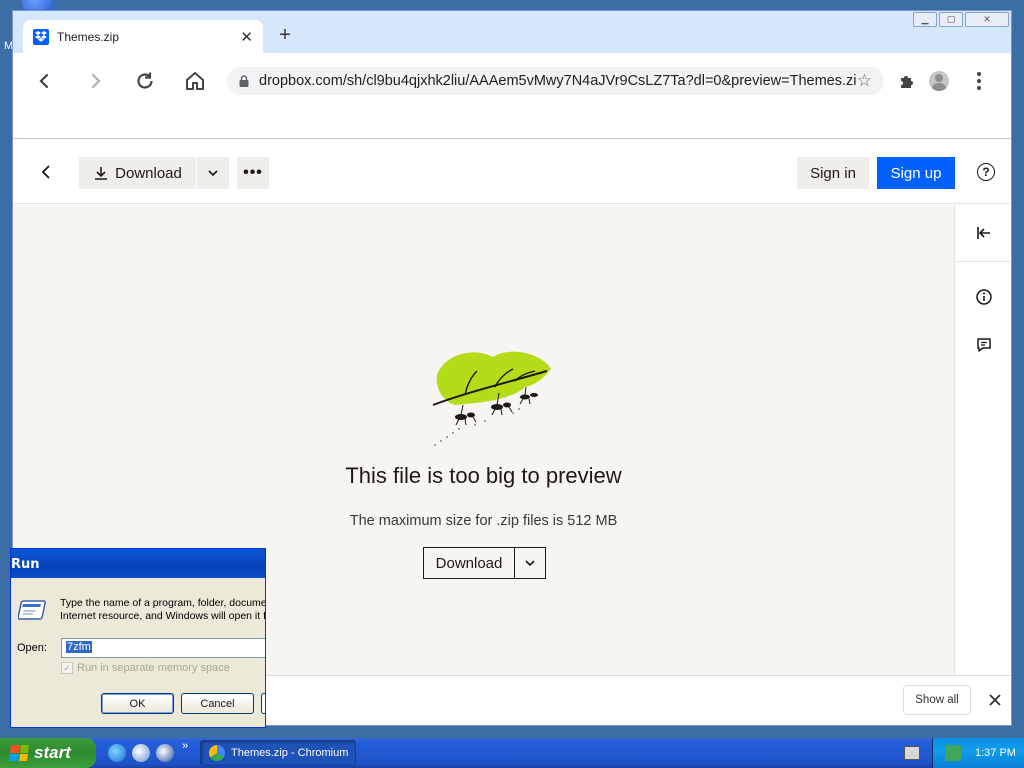 The height and width of the screenshot is (768, 1024). Describe the element at coordinates (95, 81) in the screenshot. I see `forward-arrow-icon` at that location.